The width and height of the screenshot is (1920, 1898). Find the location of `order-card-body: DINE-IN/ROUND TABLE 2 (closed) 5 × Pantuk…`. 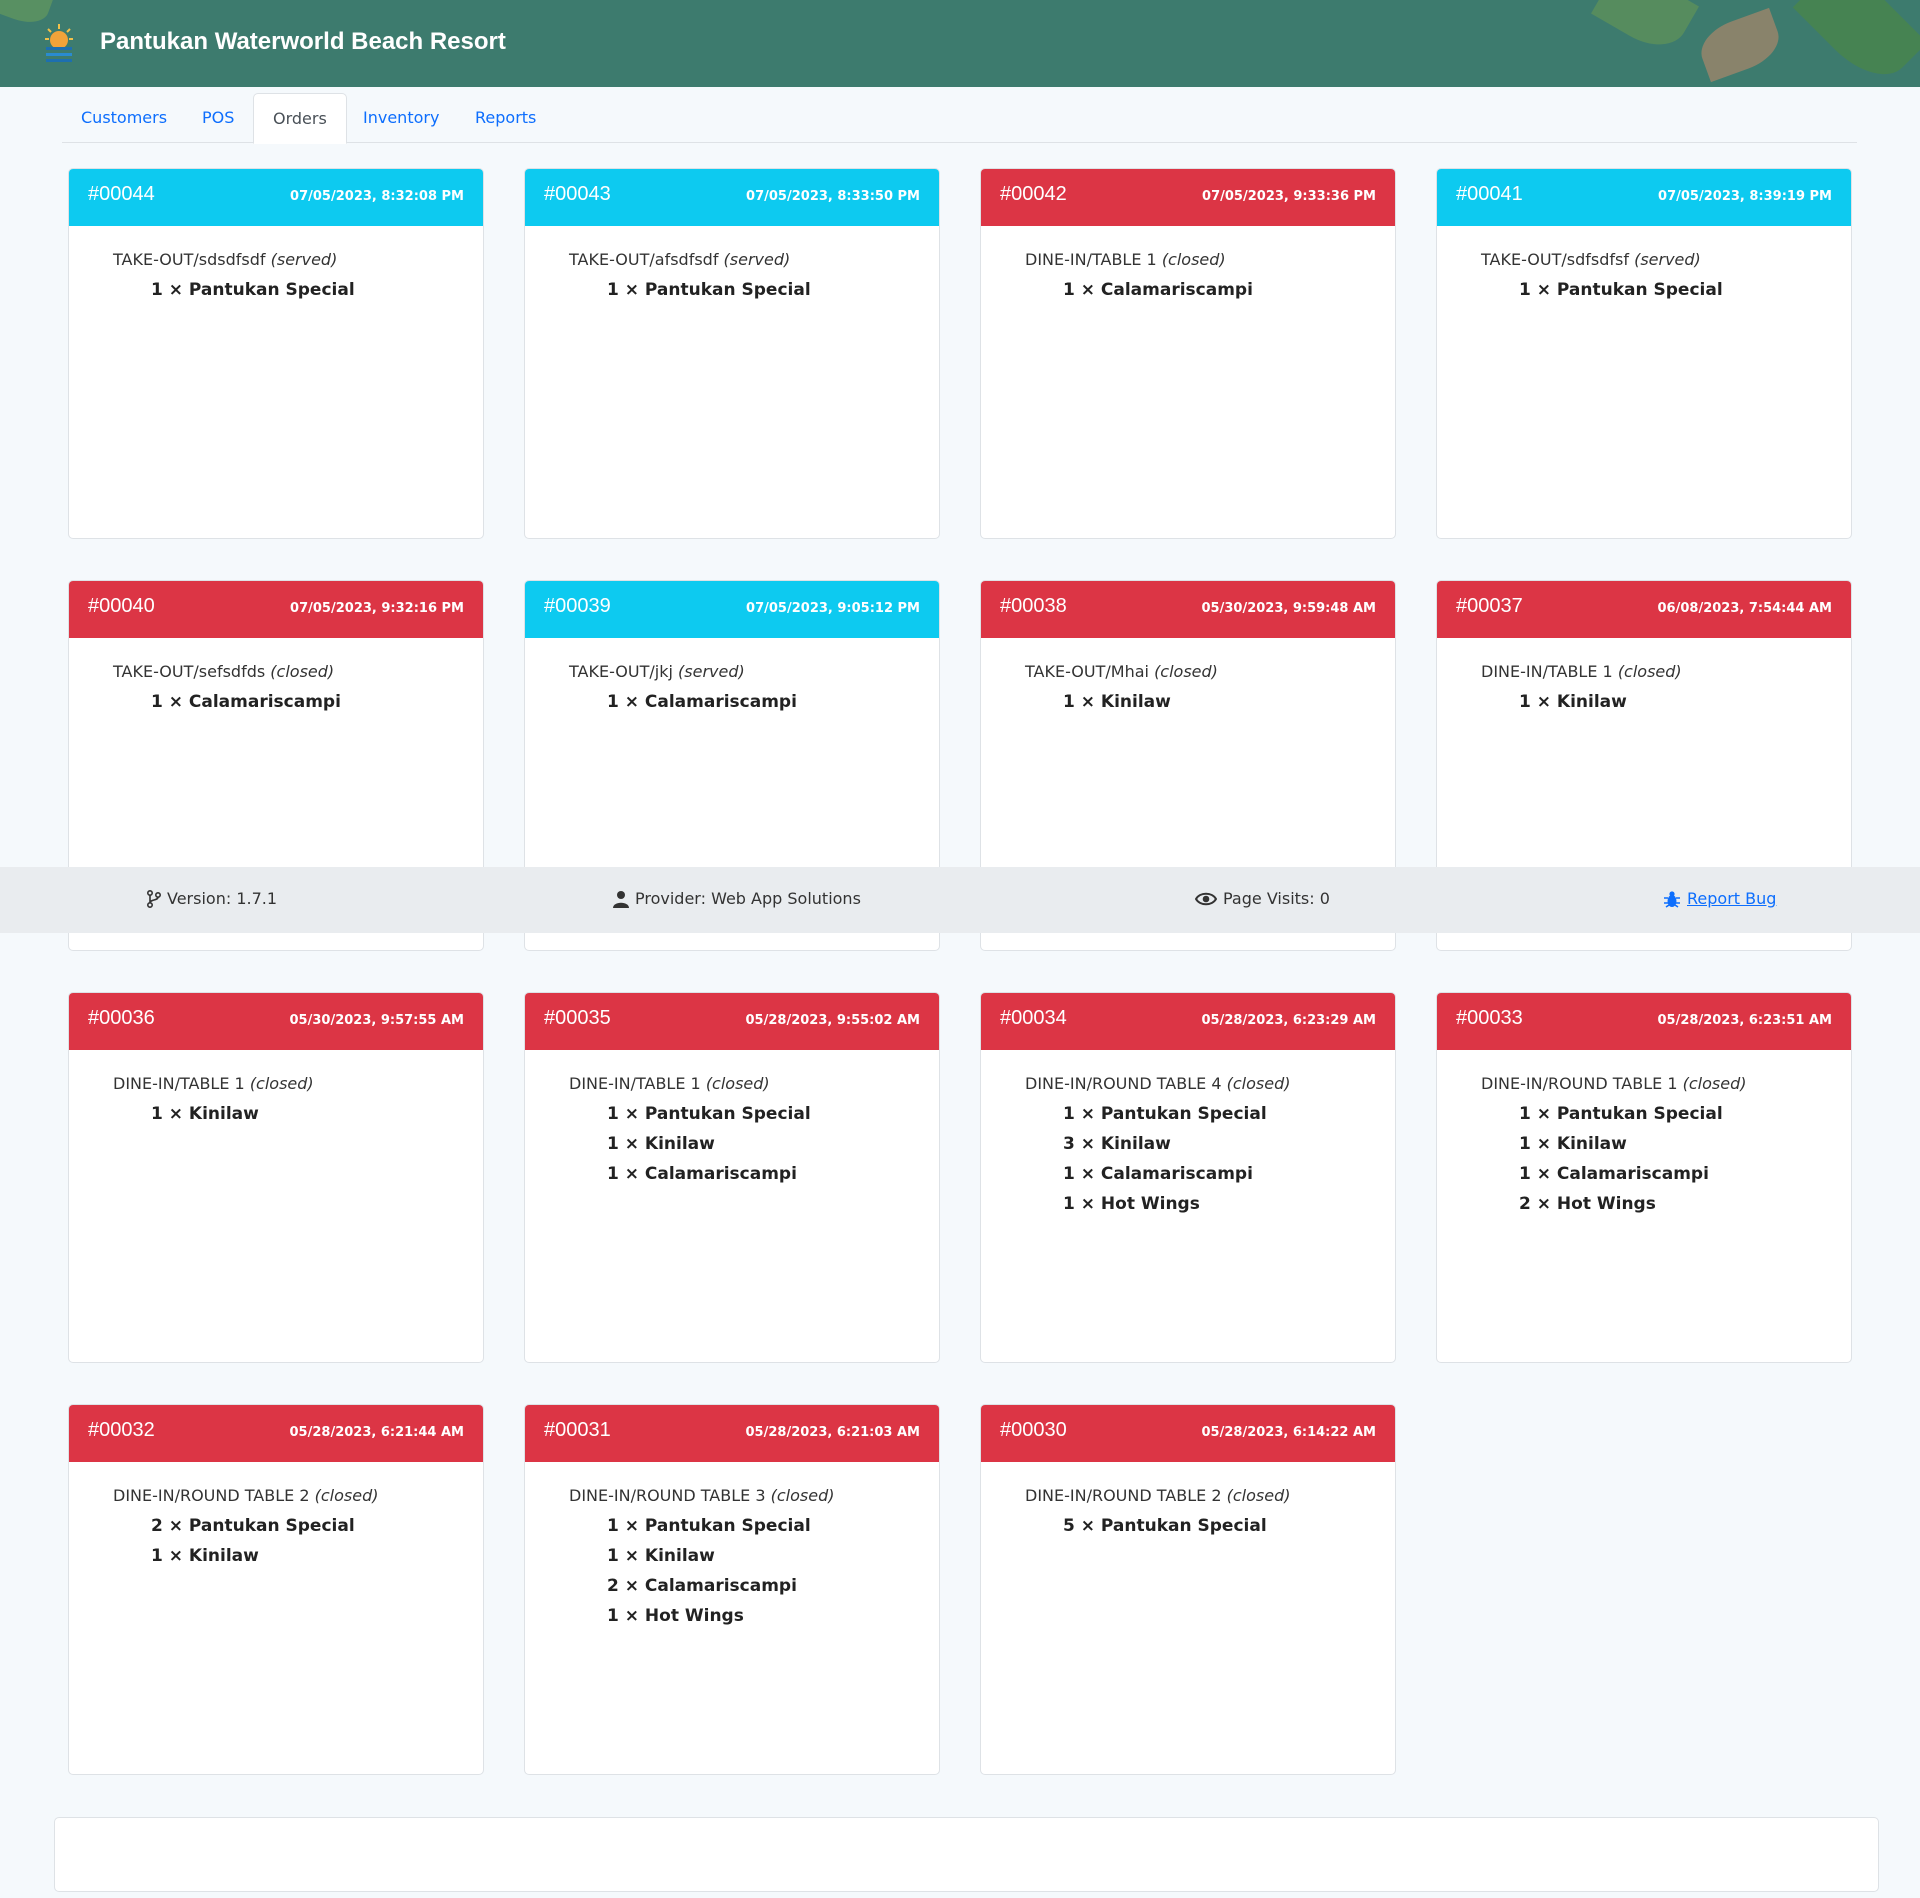

order-card-body: DINE-IN/ROUND TABLE 2 (closed) 5 × Pantuk… is located at coordinates (1188, 1504).